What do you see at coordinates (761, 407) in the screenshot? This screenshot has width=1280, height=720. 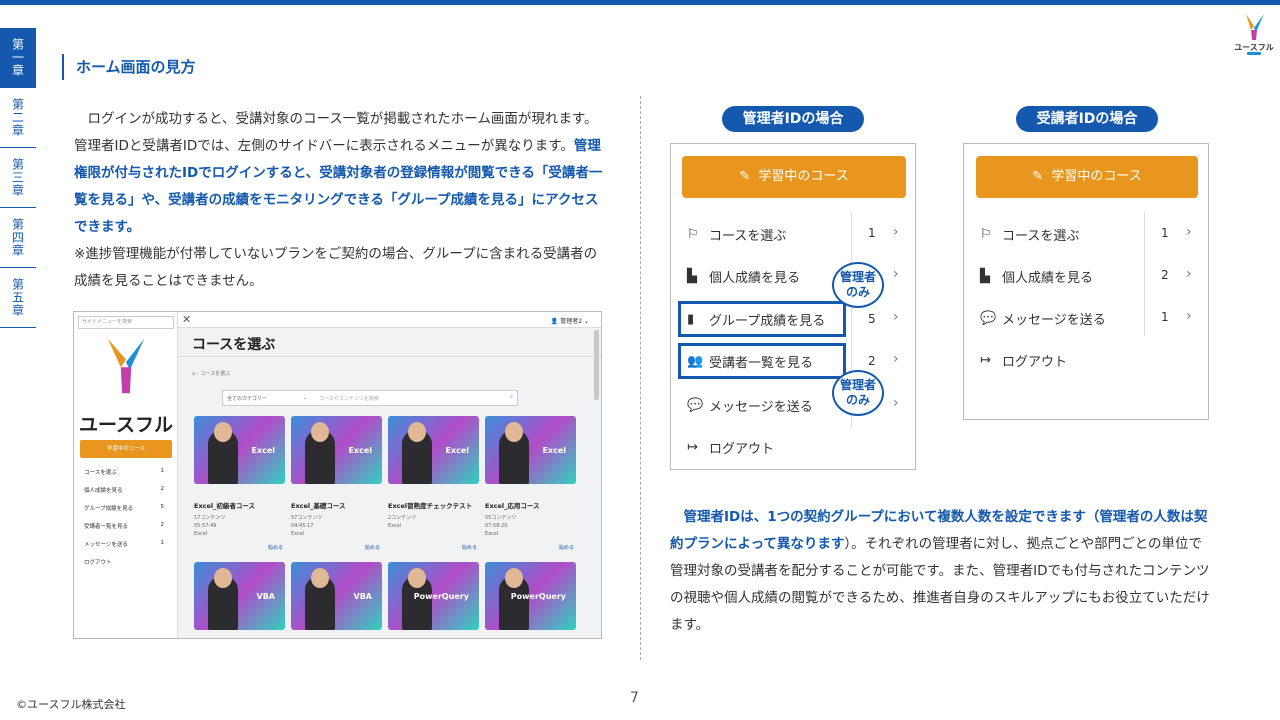 I see `admin-item-label: メッセージを送る` at bounding box center [761, 407].